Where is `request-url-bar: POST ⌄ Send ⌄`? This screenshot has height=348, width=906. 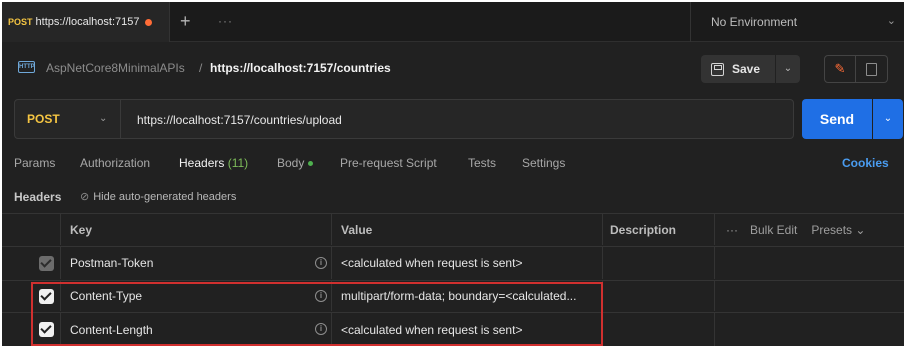
request-url-bar: POST ⌄ Send ⌄ is located at coordinates (453, 119).